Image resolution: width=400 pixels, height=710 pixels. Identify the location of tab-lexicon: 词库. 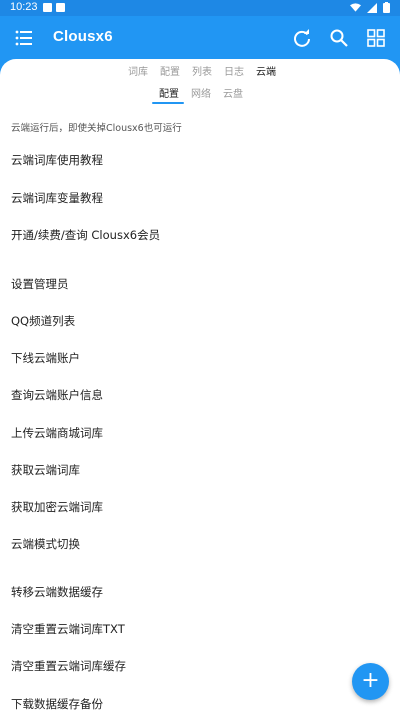
(138, 70).